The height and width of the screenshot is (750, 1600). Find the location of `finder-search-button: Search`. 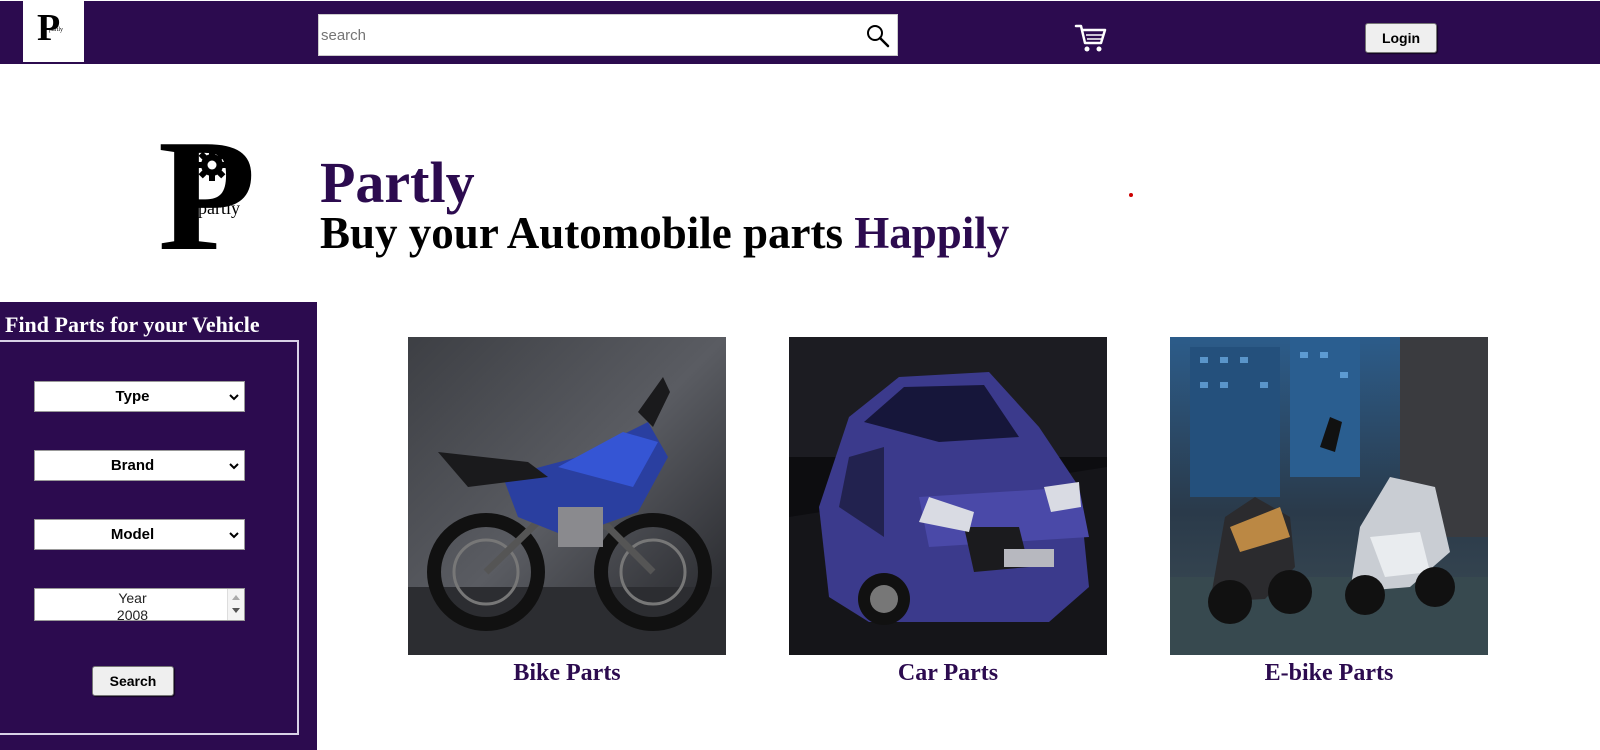

finder-search-button: Search is located at coordinates (133, 681).